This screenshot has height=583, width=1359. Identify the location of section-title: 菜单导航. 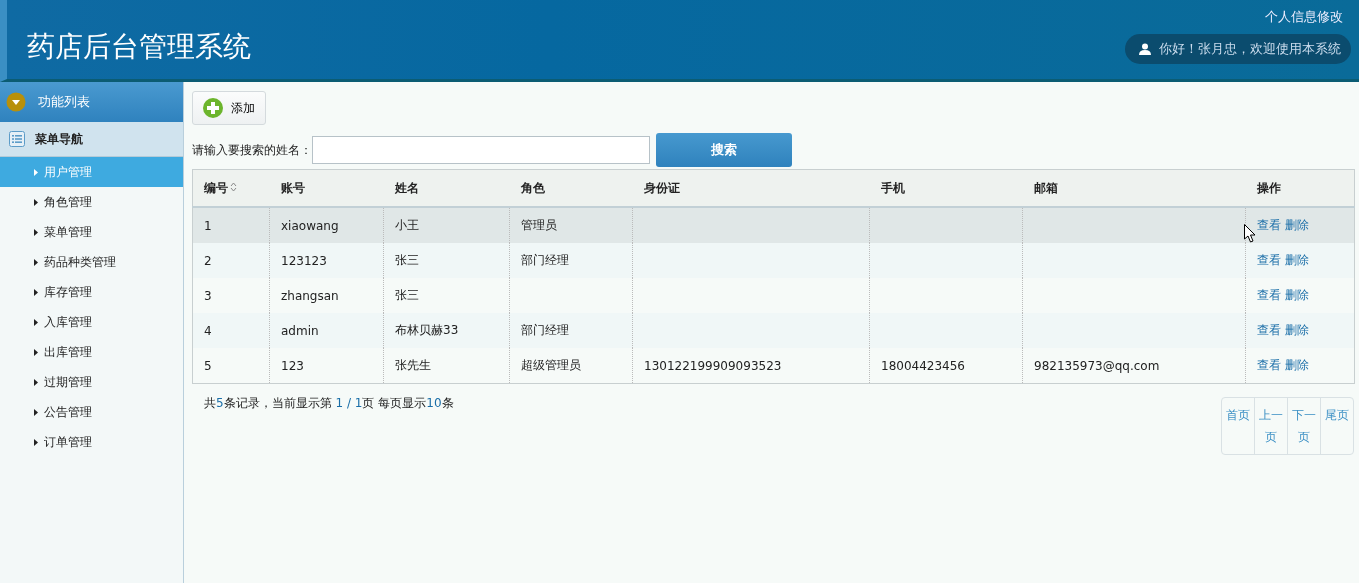
(59, 139).